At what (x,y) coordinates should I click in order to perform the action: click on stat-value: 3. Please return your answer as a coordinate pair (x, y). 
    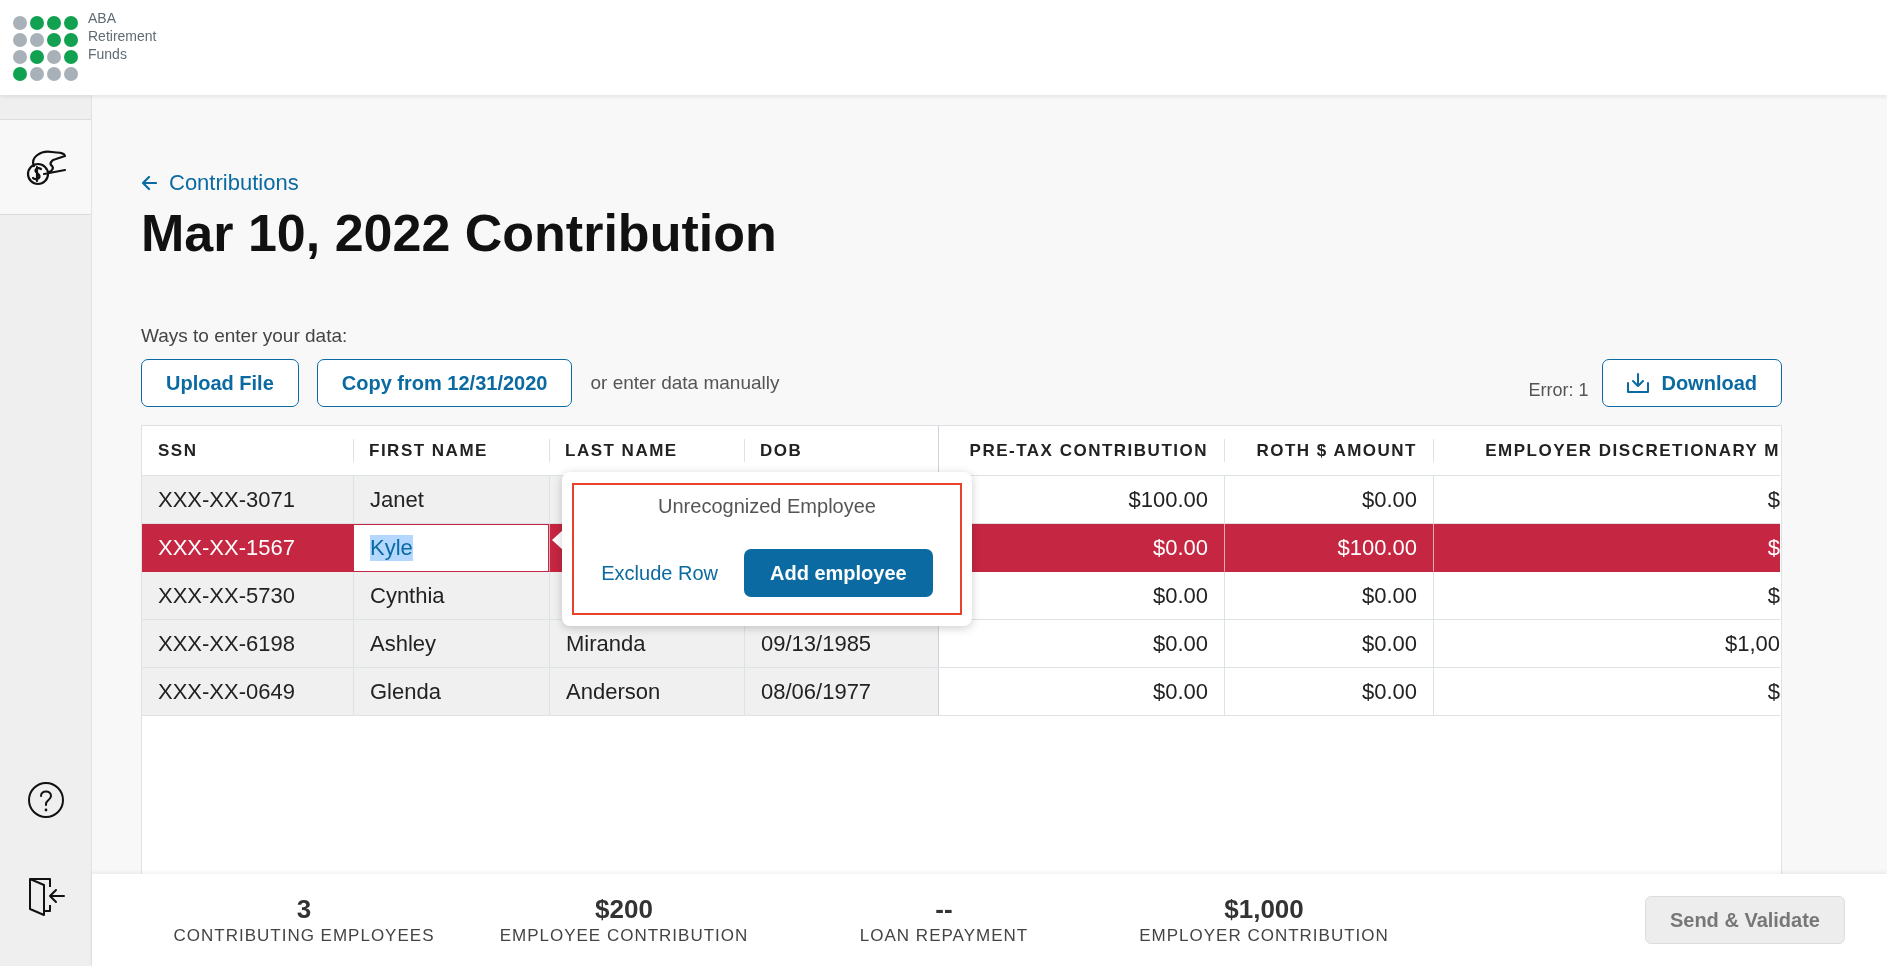
    Looking at the image, I should click on (304, 909).